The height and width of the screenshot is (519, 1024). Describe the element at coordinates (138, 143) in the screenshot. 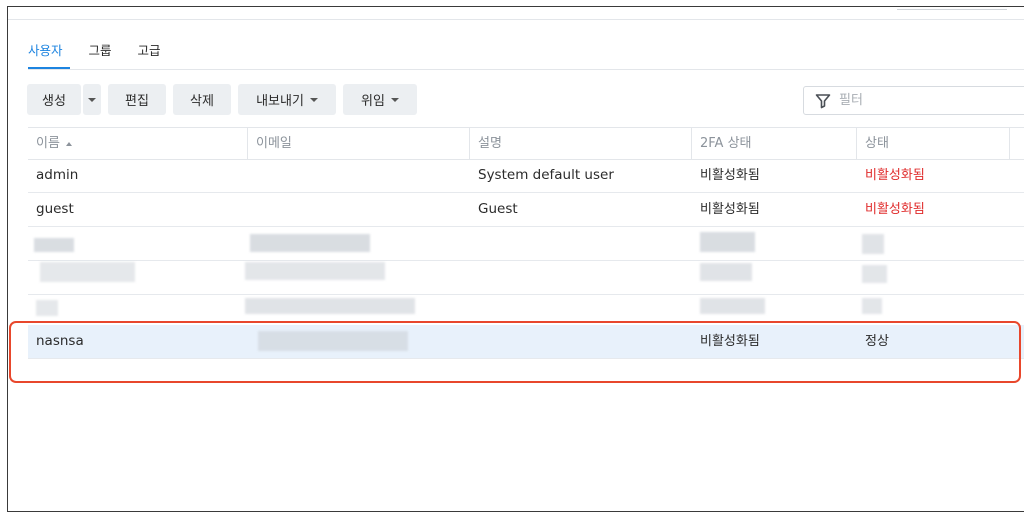

I see `column-header-name: 이름` at that location.